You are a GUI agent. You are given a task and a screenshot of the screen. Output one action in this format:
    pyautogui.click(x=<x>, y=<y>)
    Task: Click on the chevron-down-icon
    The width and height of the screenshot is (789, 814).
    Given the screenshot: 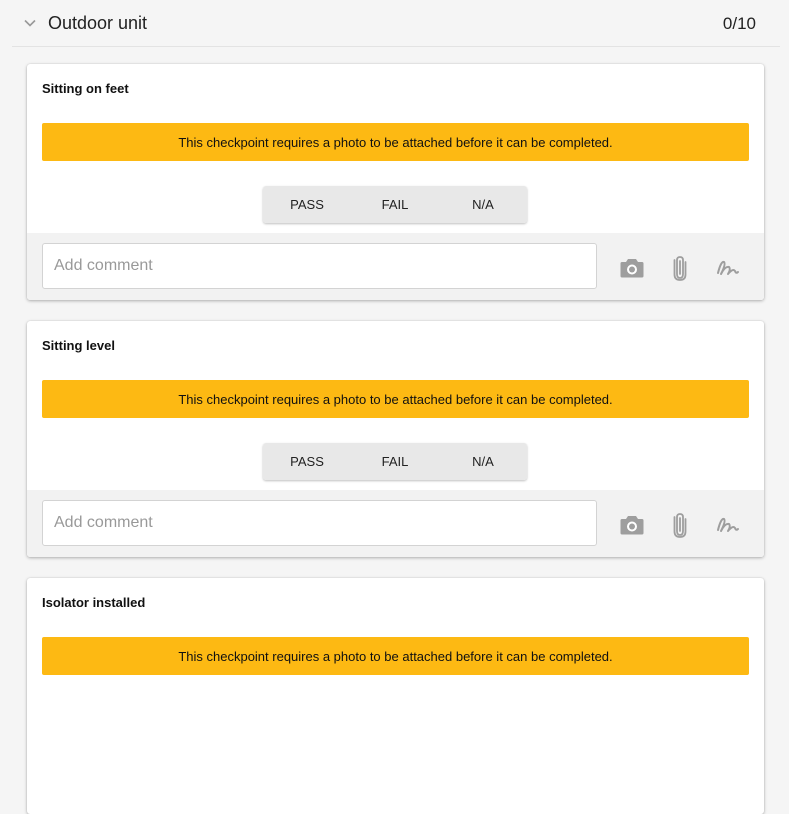 What is the action you would take?
    pyautogui.click(x=31, y=23)
    